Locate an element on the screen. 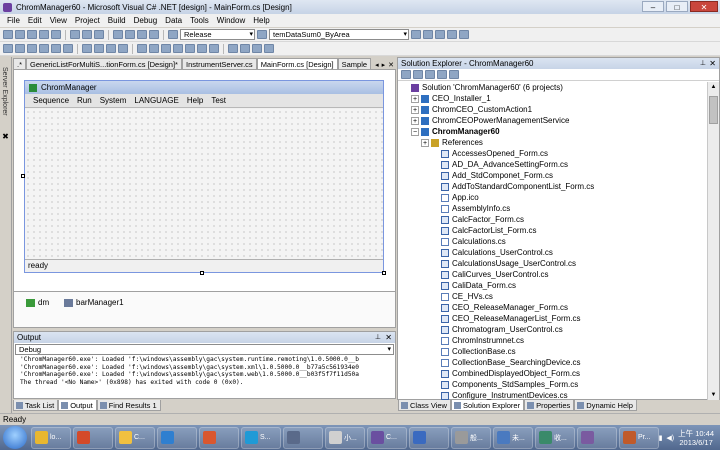 This screenshot has width=720, height=450. add-item-icon is located at coordinates (20, 34).